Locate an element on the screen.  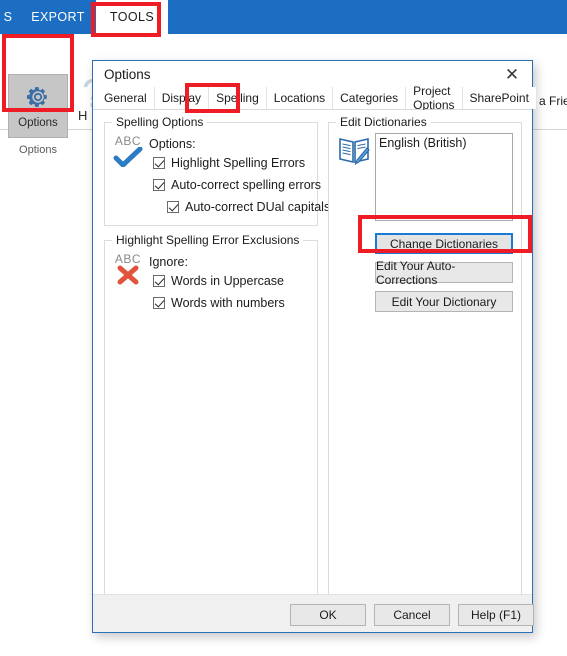
tab-general-label: General is located at coordinates (125, 98).